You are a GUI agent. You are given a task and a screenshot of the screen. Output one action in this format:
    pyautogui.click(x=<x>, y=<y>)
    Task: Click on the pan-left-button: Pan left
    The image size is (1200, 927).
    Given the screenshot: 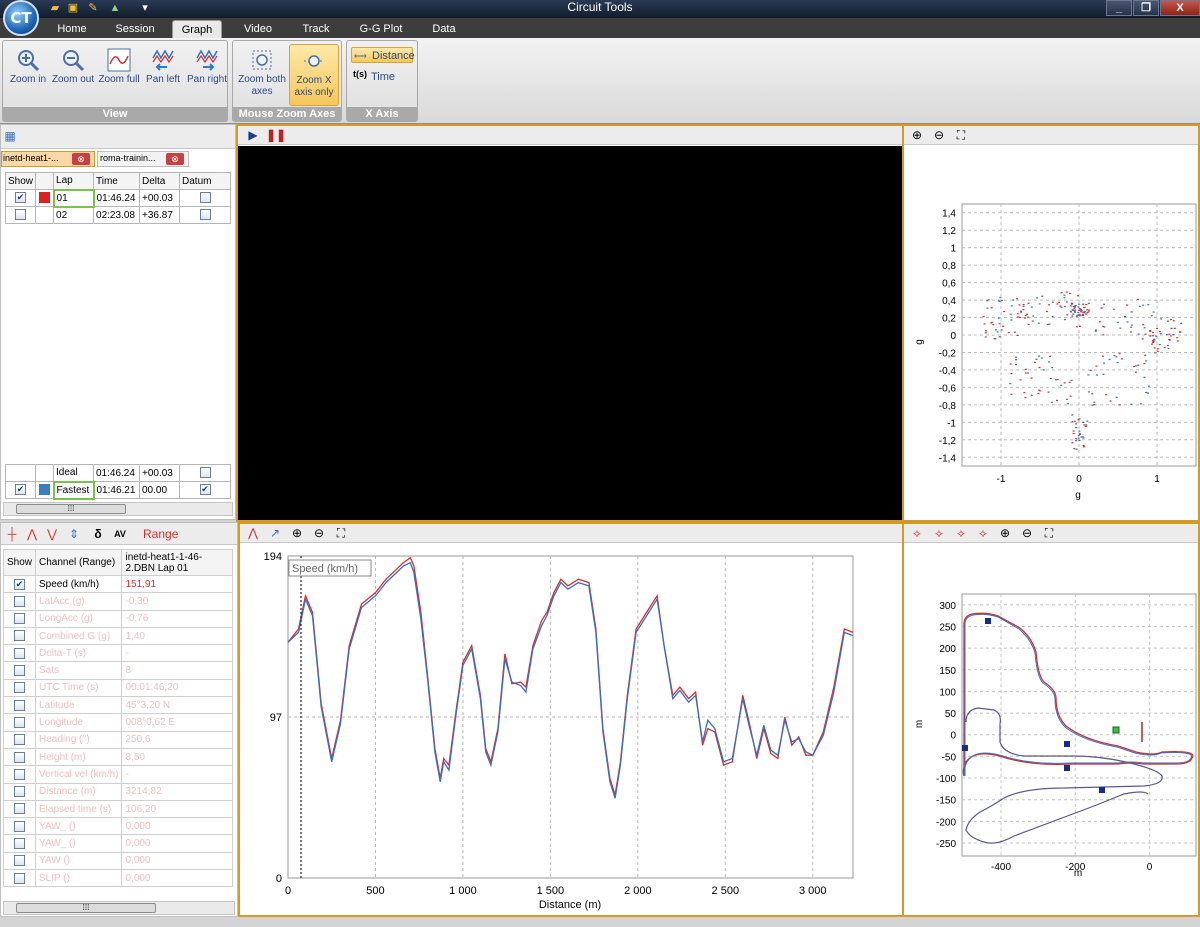 What is the action you would take?
    pyautogui.click(x=163, y=75)
    